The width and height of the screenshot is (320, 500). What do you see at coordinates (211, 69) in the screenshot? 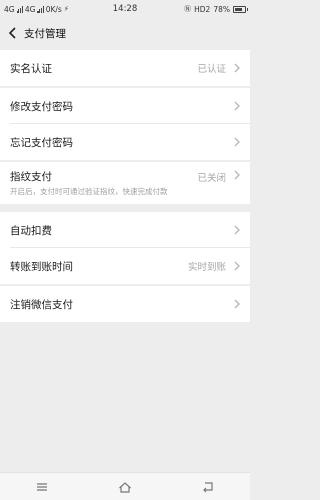
I see `row-value: 已认证` at bounding box center [211, 69].